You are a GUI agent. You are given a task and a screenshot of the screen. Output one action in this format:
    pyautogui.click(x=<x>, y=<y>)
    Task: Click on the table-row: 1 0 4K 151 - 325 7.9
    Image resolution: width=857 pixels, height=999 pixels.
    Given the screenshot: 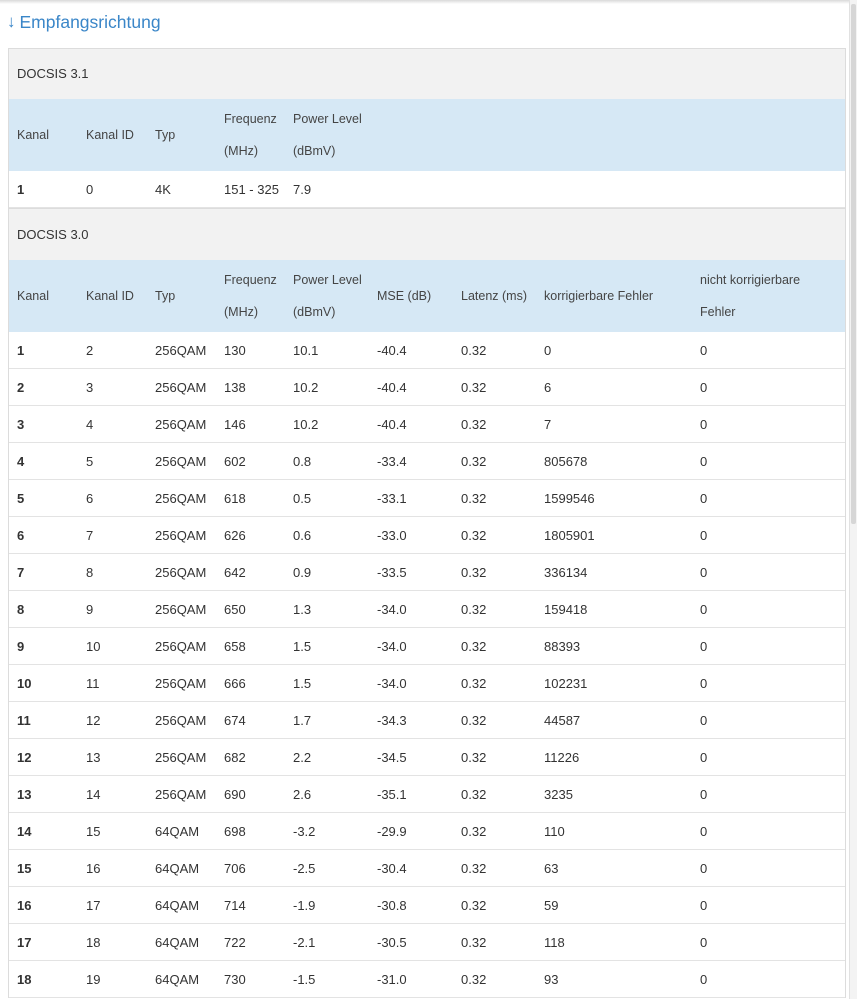 What is the action you would take?
    pyautogui.click(x=427, y=189)
    